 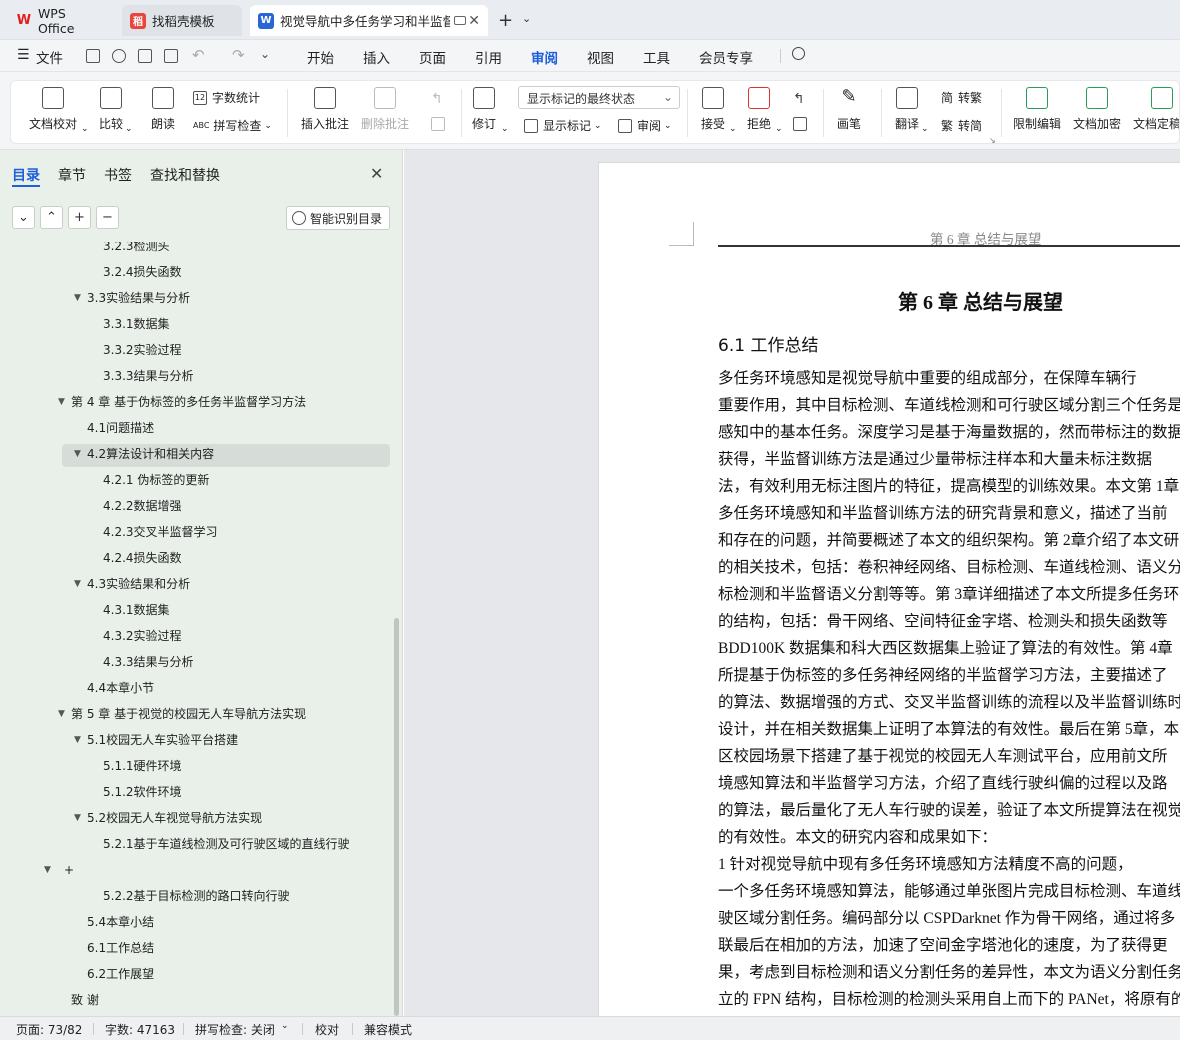 I want to click on quick-access-dropdown-icon: ⌄, so click(x=265, y=54).